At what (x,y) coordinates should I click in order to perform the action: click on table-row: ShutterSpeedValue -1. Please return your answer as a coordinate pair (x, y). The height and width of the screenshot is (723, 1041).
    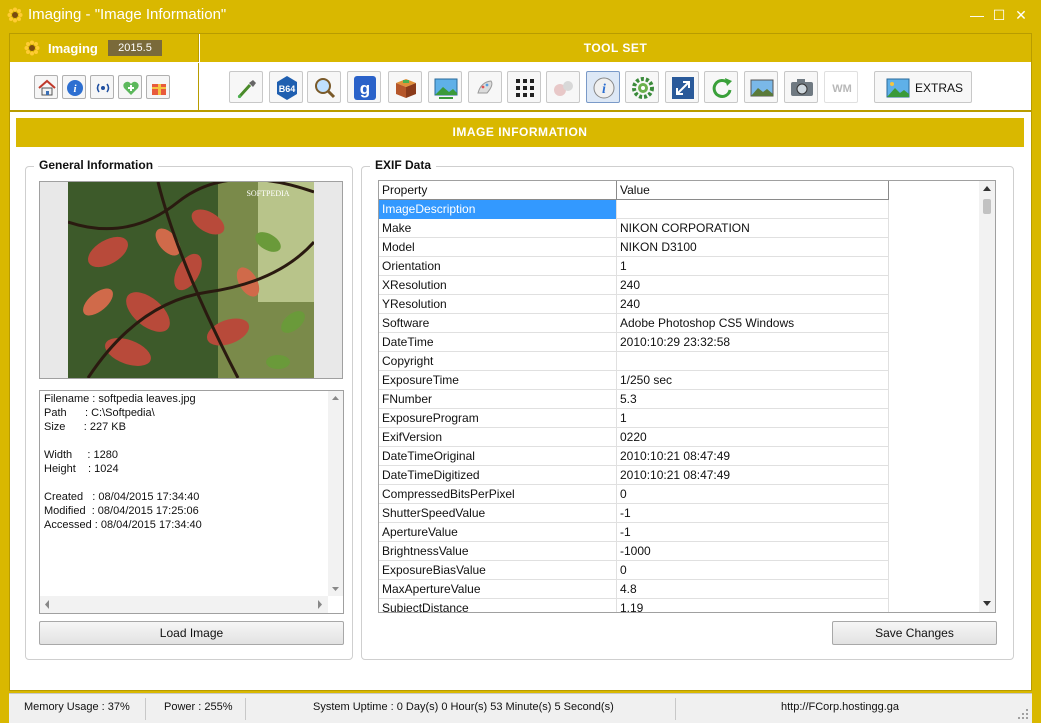
    Looking at the image, I should click on (634, 513).